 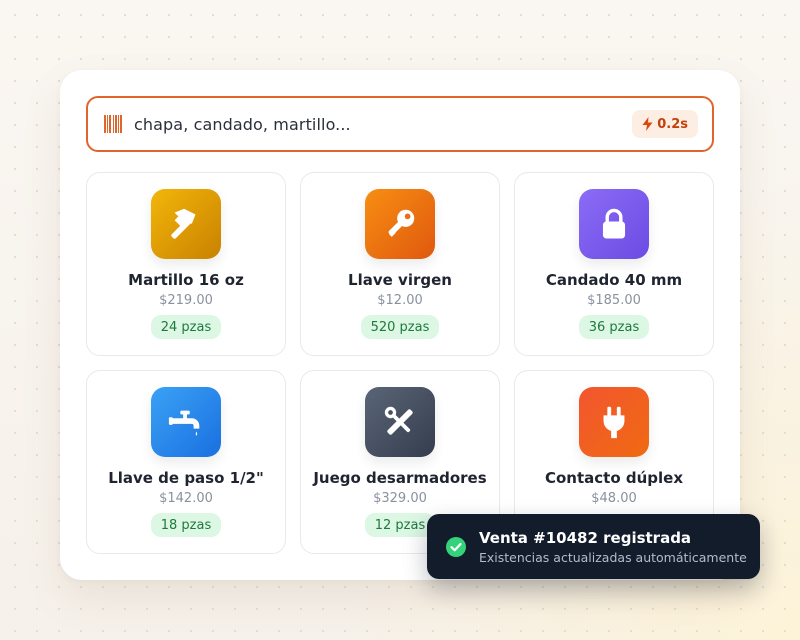 I want to click on stock-badge: 520 pzas, so click(x=400, y=327).